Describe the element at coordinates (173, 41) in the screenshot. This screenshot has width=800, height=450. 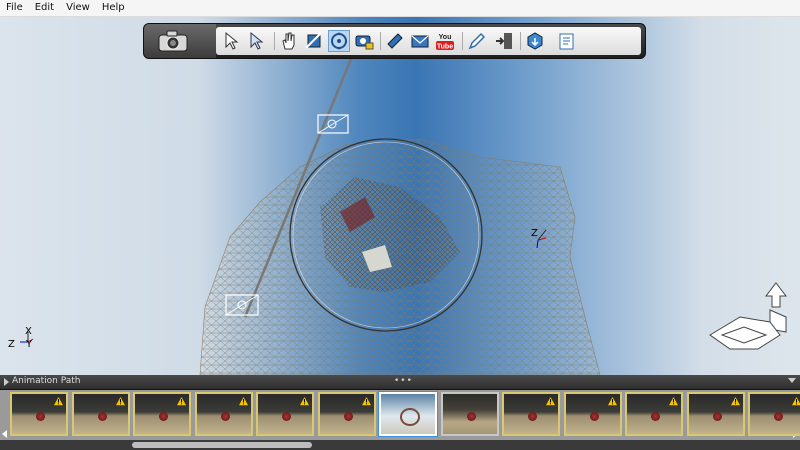
I see `camera-icon` at that location.